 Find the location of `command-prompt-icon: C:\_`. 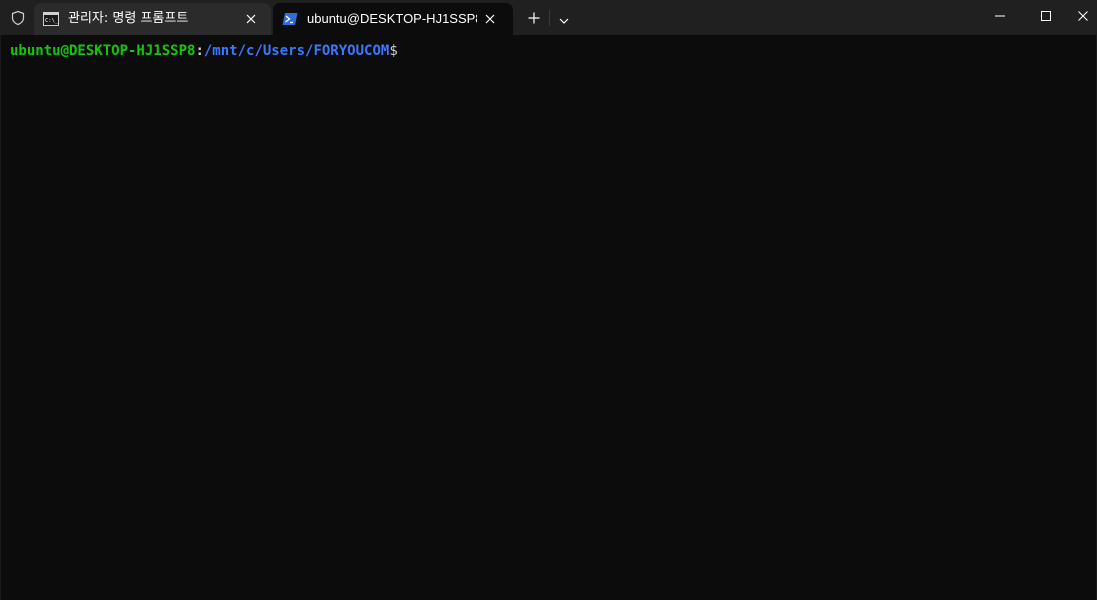

command-prompt-icon: C:\_ is located at coordinates (51, 19).